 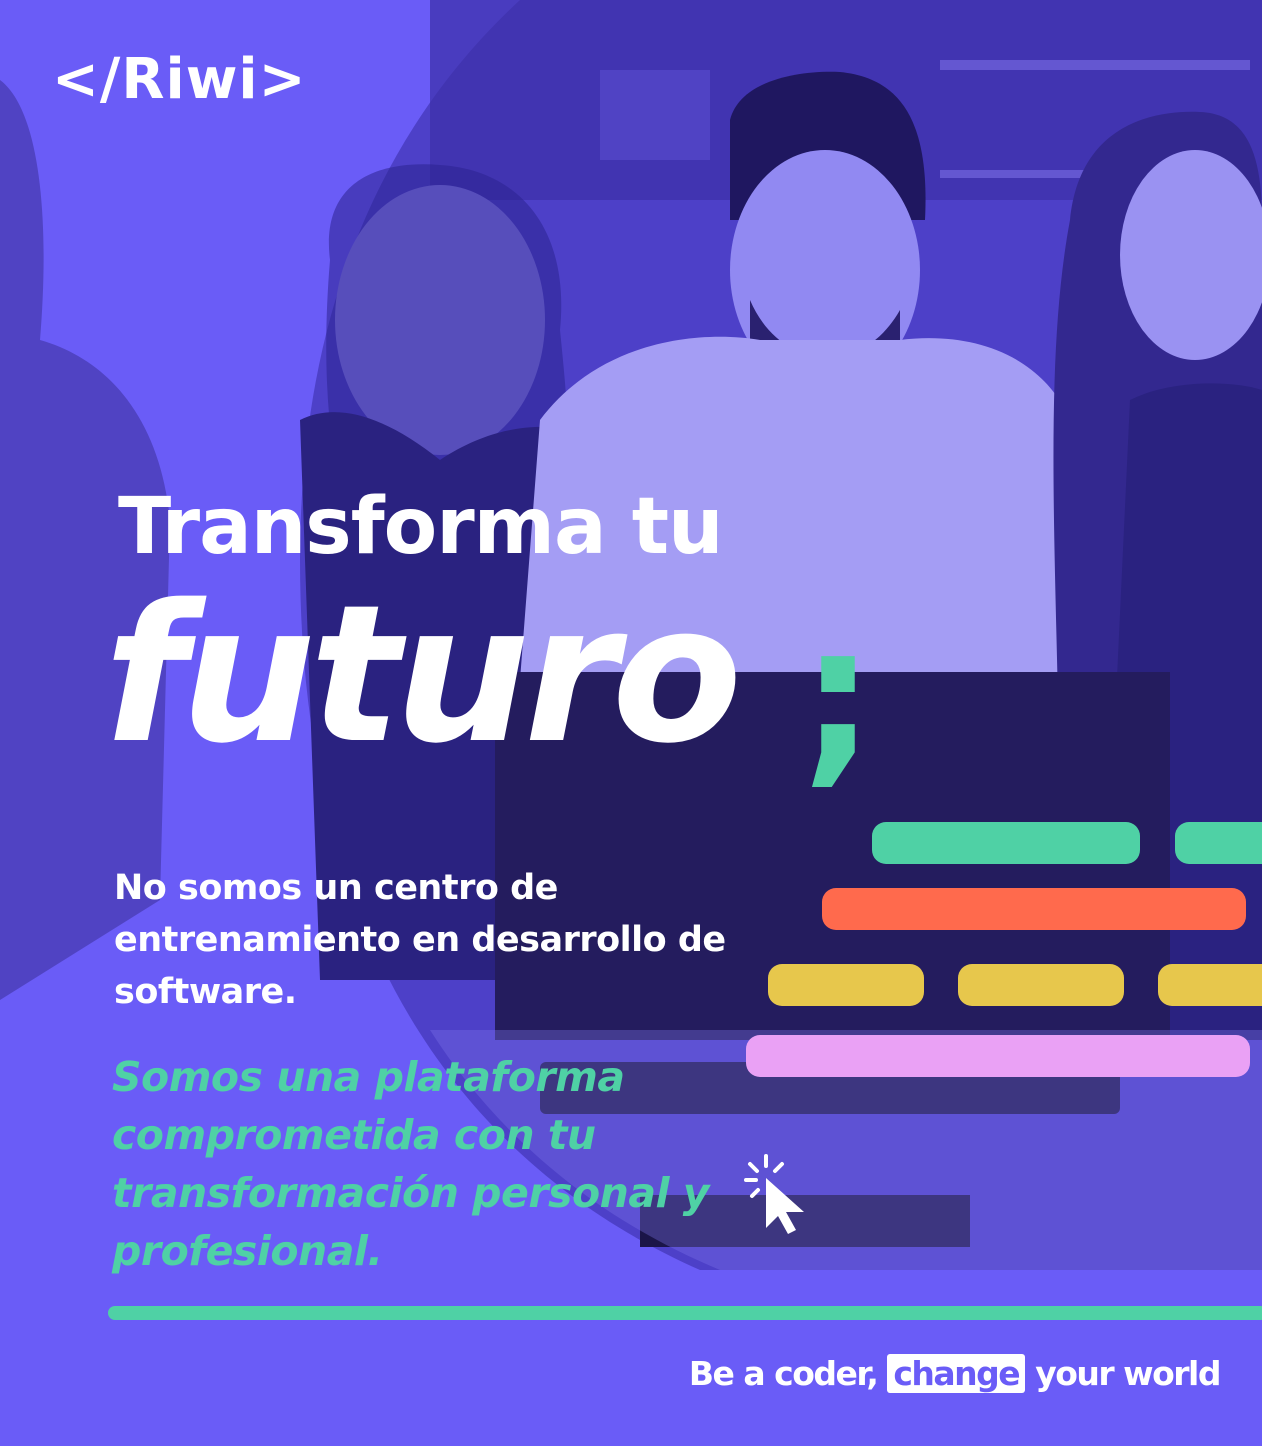 I want to click on divider-line, so click(x=685, y=1313).